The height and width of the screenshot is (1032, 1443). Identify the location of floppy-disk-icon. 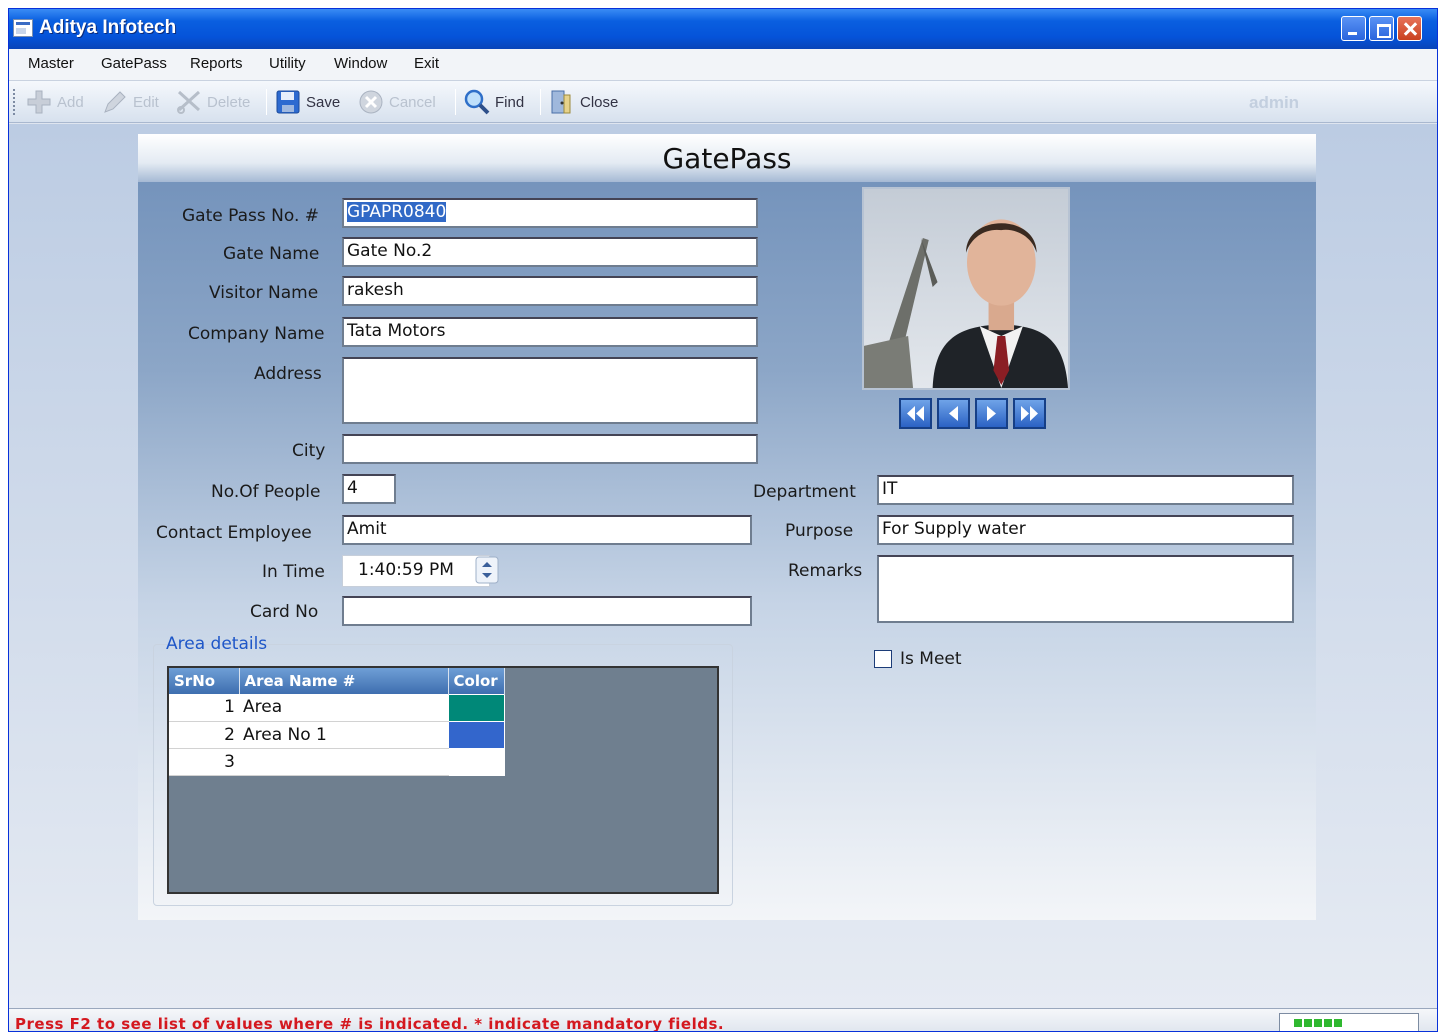
(288, 102).